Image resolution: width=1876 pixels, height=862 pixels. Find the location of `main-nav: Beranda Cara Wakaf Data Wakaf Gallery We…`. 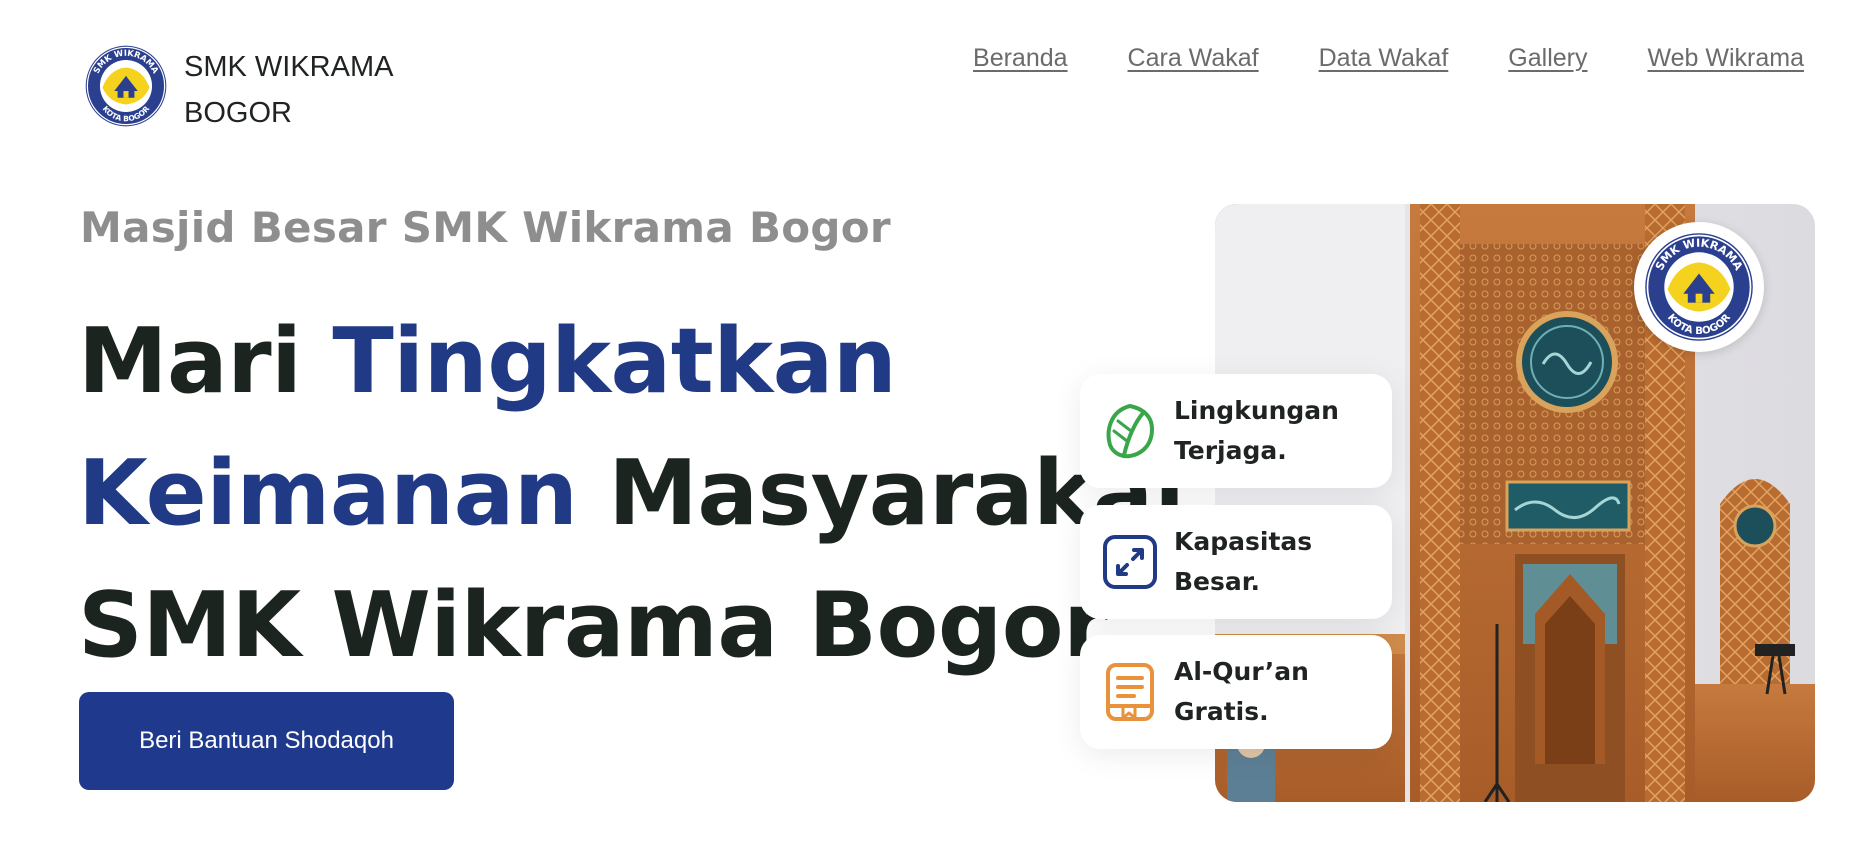

main-nav: Beranda Cara Wakaf Data Wakaf Gallery We… is located at coordinates (1388, 58).